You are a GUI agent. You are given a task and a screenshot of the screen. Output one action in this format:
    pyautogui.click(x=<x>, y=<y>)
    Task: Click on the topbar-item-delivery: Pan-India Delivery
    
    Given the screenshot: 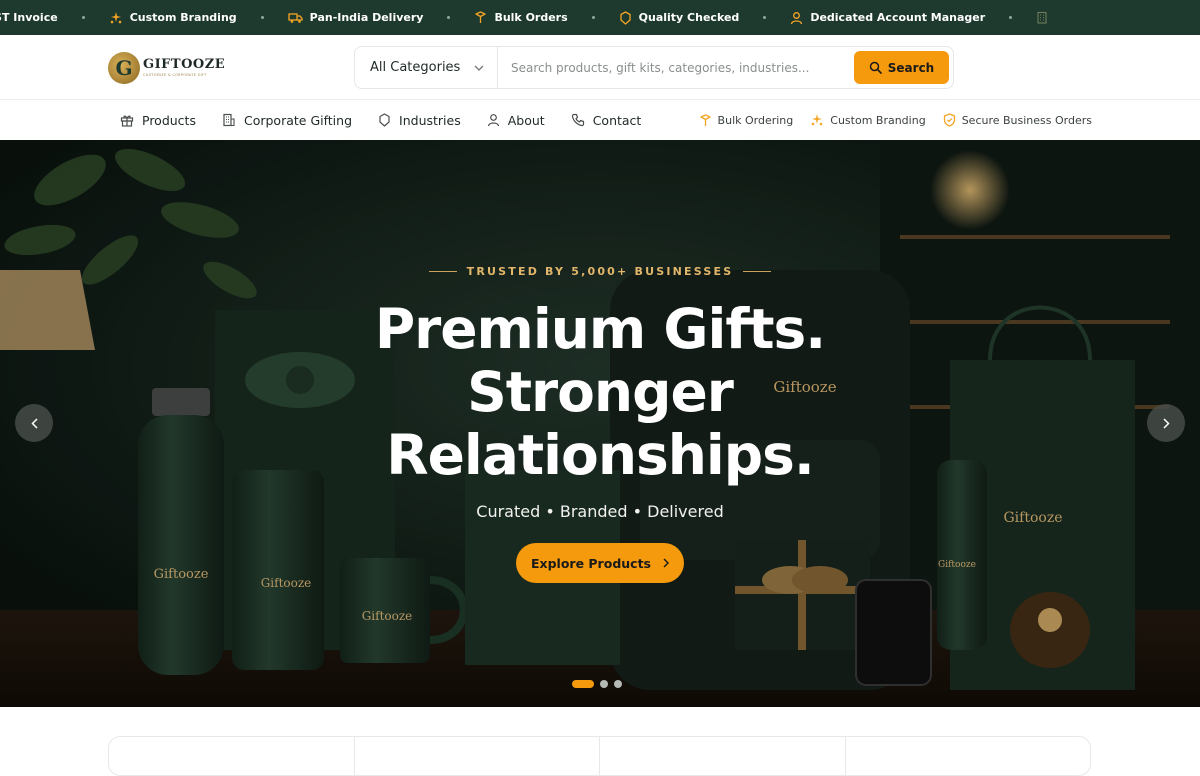 What is the action you would take?
    pyautogui.click(x=356, y=17)
    